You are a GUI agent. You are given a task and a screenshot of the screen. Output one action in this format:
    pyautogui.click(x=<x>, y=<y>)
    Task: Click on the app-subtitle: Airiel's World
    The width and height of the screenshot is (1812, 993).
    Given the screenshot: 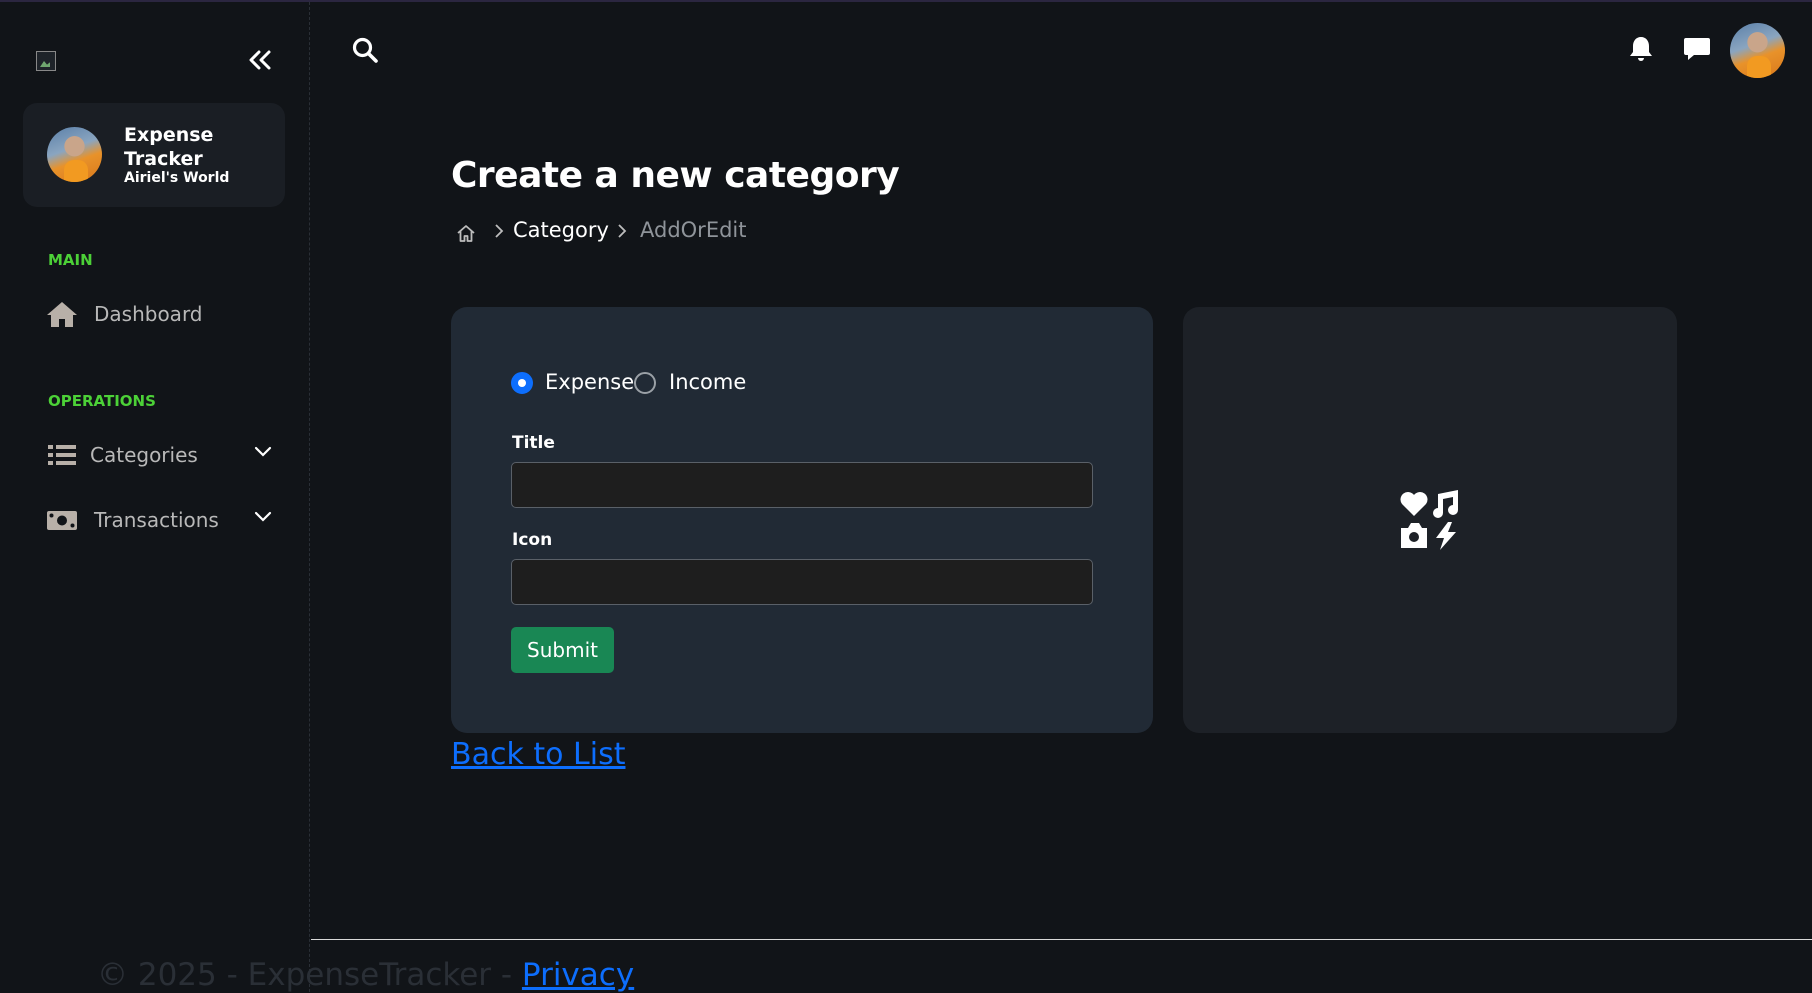 What is the action you would take?
    pyautogui.click(x=177, y=178)
    